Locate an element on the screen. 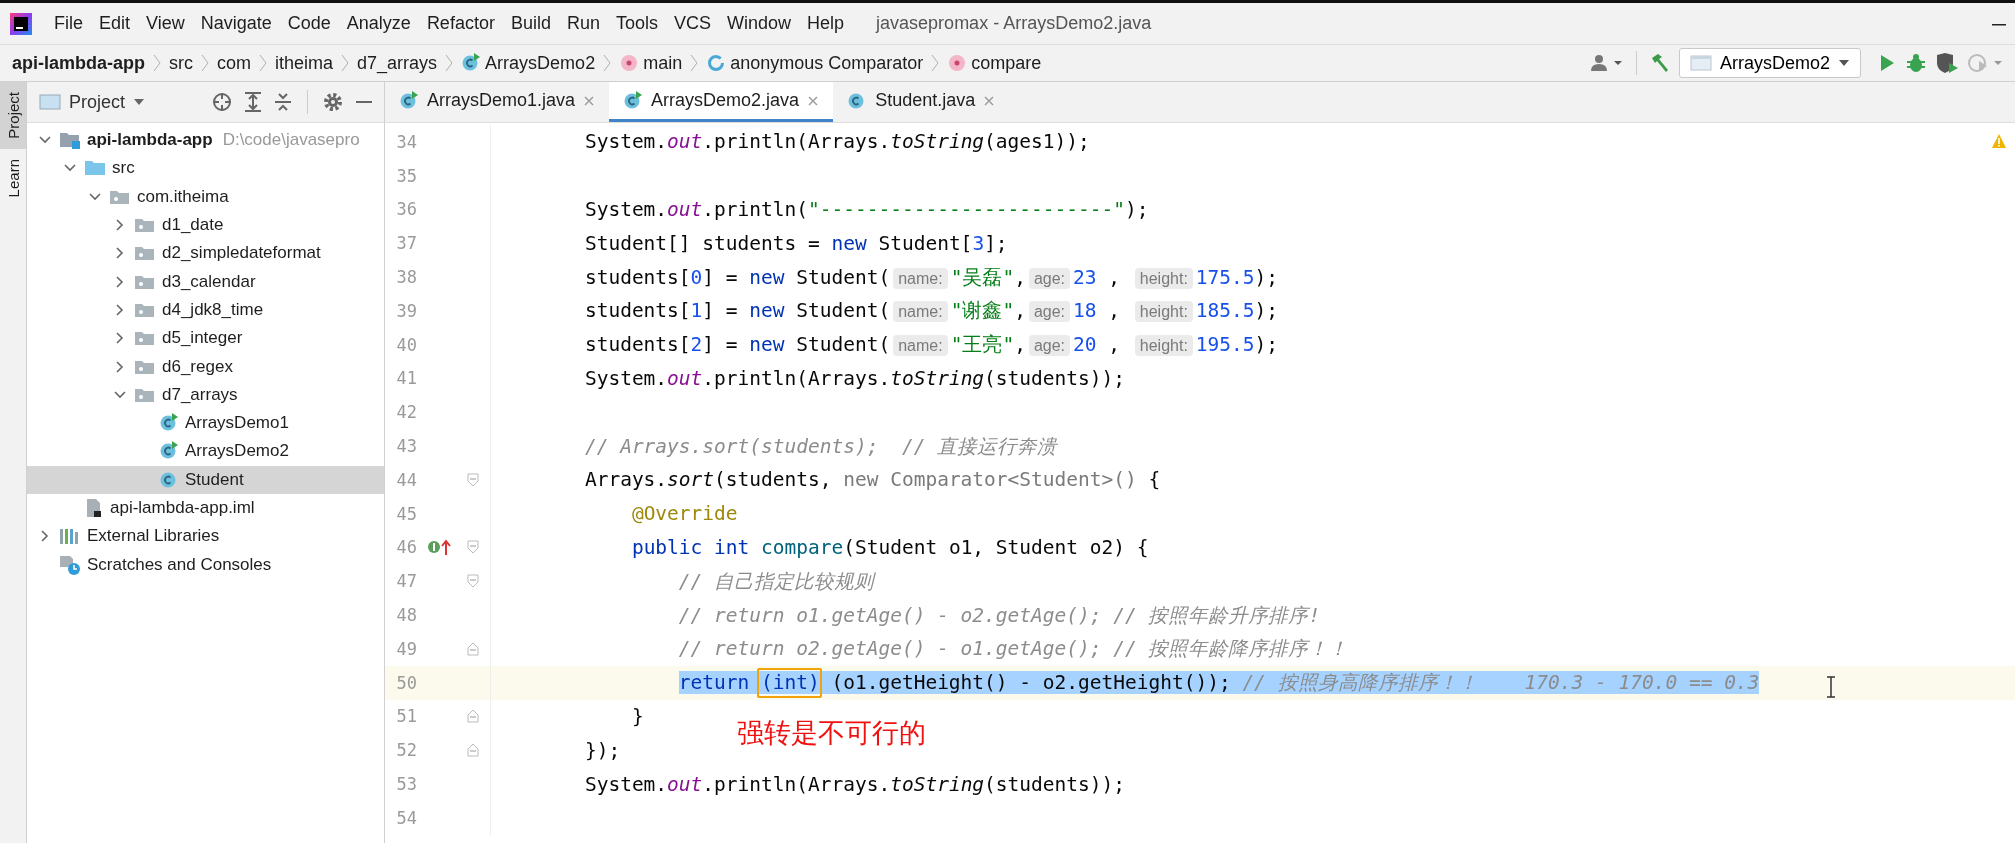 This screenshot has height=843, width=2015. expand-all-icon is located at coordinates (253, 102).